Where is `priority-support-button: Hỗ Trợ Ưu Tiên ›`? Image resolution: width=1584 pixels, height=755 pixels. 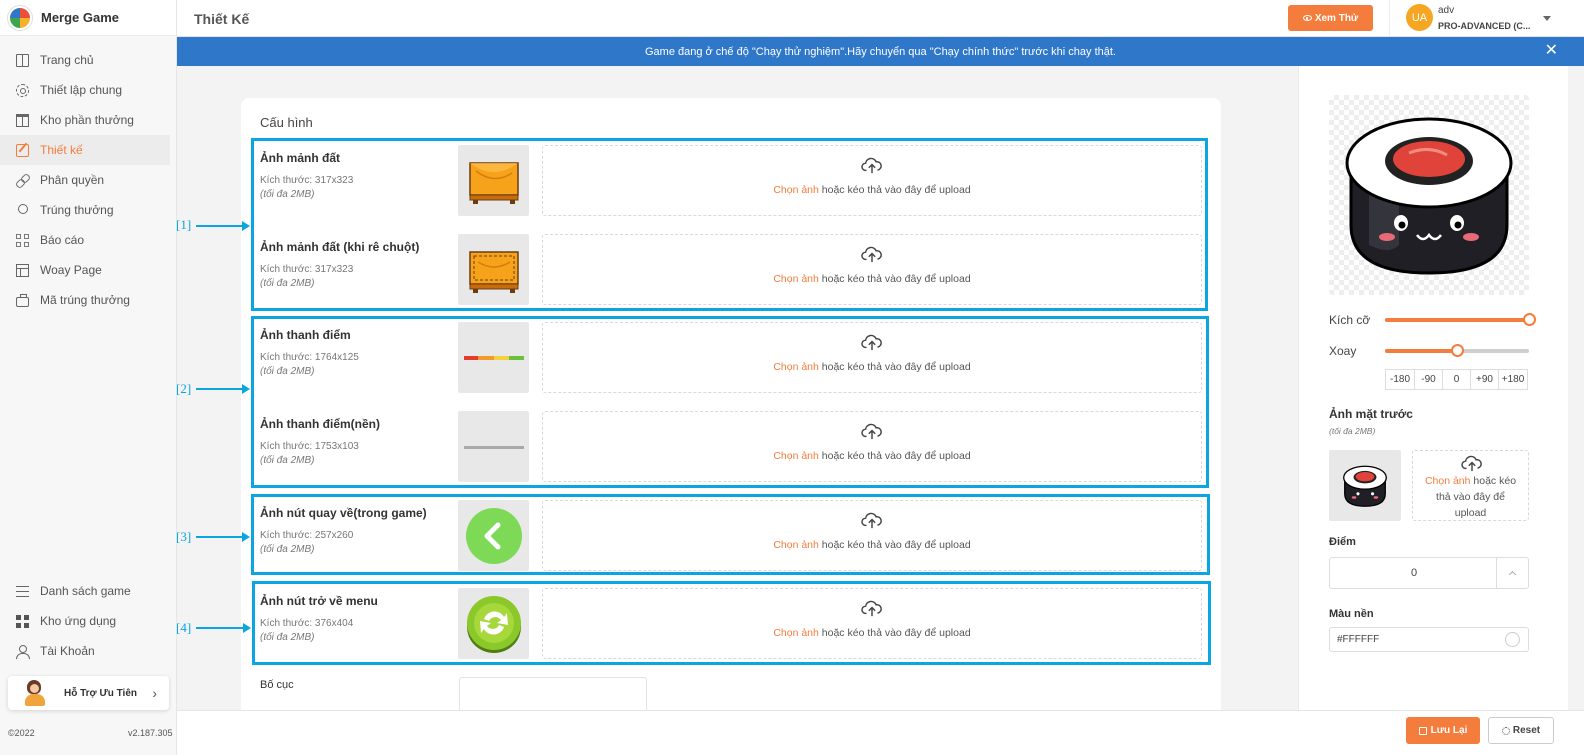
priority-support-button: Hỗ Trợ Ưu Tiên › is located at coordinates (88, 693).